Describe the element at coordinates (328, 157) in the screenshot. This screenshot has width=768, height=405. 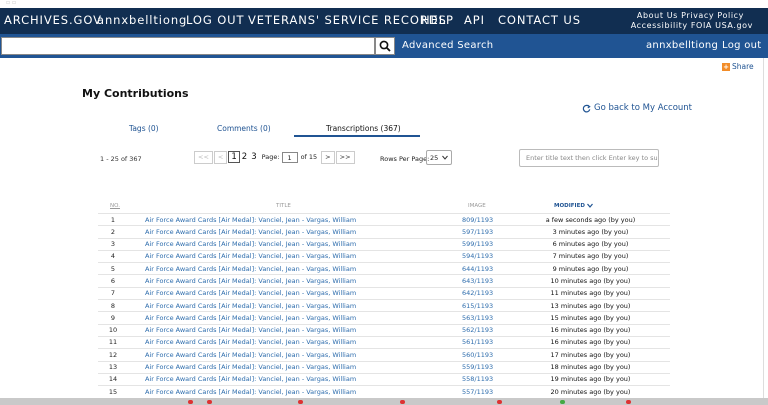
I see `next-page-button: >` at that location.